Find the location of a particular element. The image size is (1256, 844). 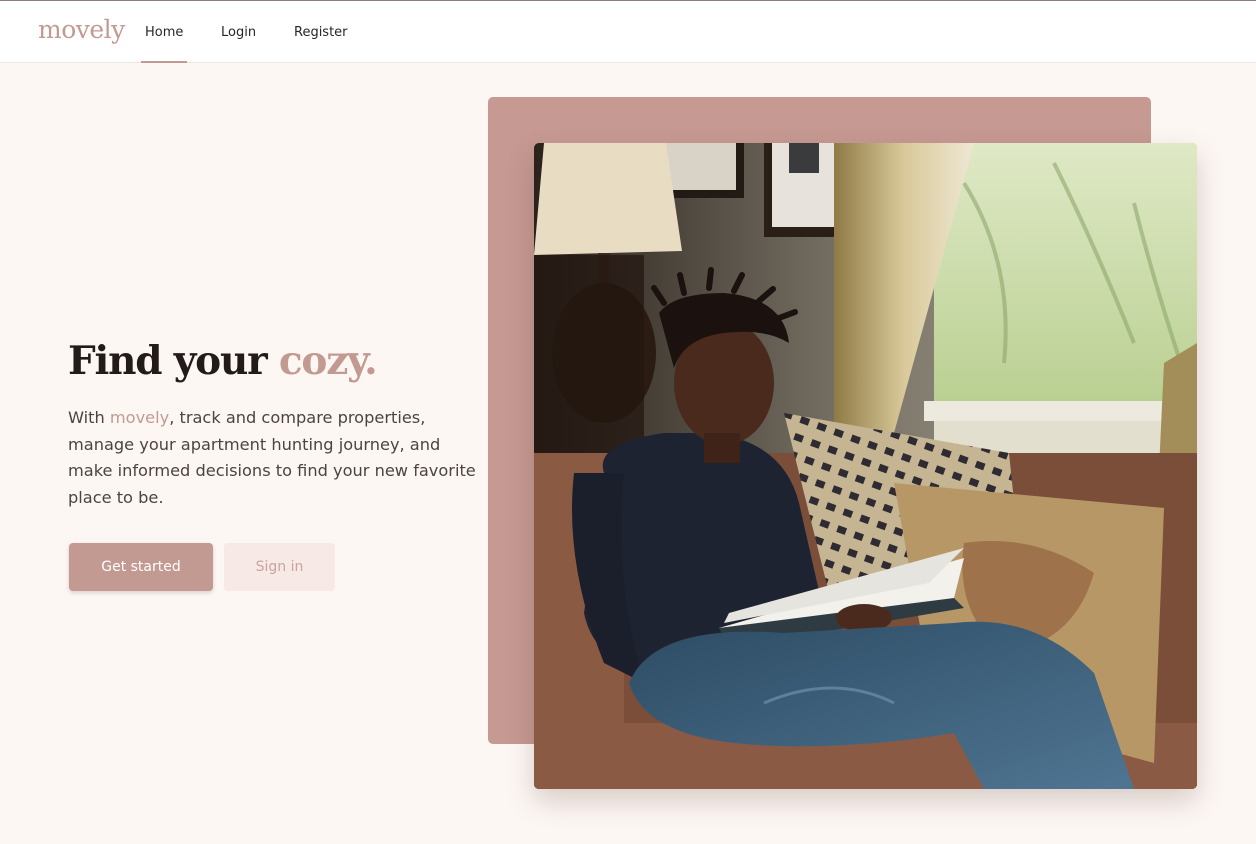

headline-prefix: Find your is located at coordinates (173, 361).